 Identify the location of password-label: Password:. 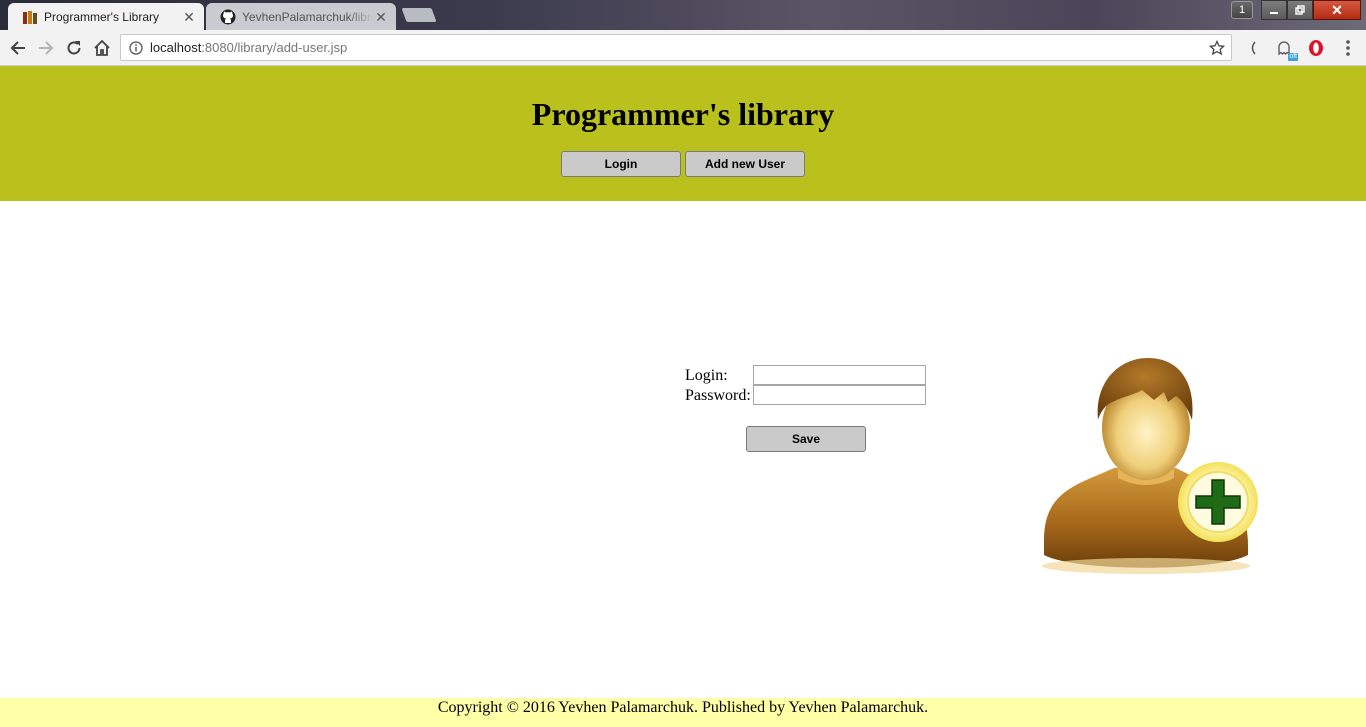
(718, 395).